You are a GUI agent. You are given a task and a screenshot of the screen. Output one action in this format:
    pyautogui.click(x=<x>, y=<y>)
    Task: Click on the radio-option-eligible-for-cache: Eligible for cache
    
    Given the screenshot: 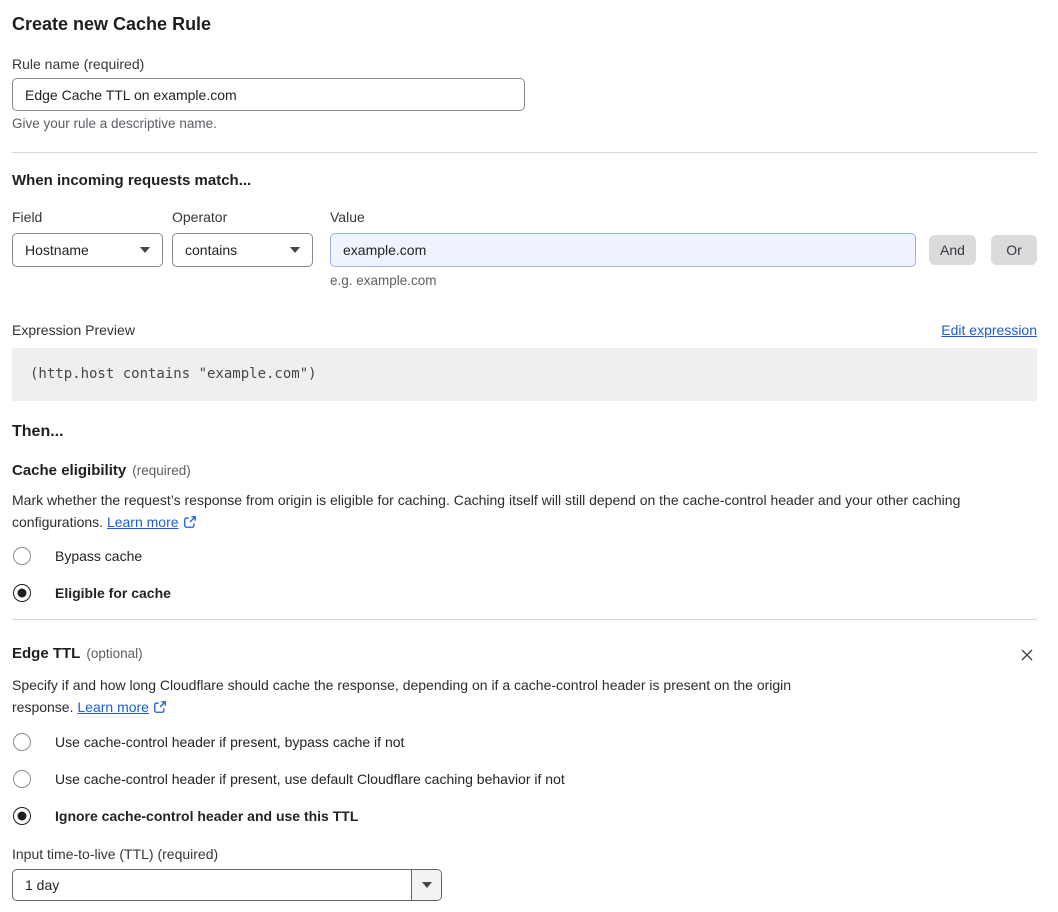 What is the action you would take?
    pyautogui.click(x=524, y=593)
    